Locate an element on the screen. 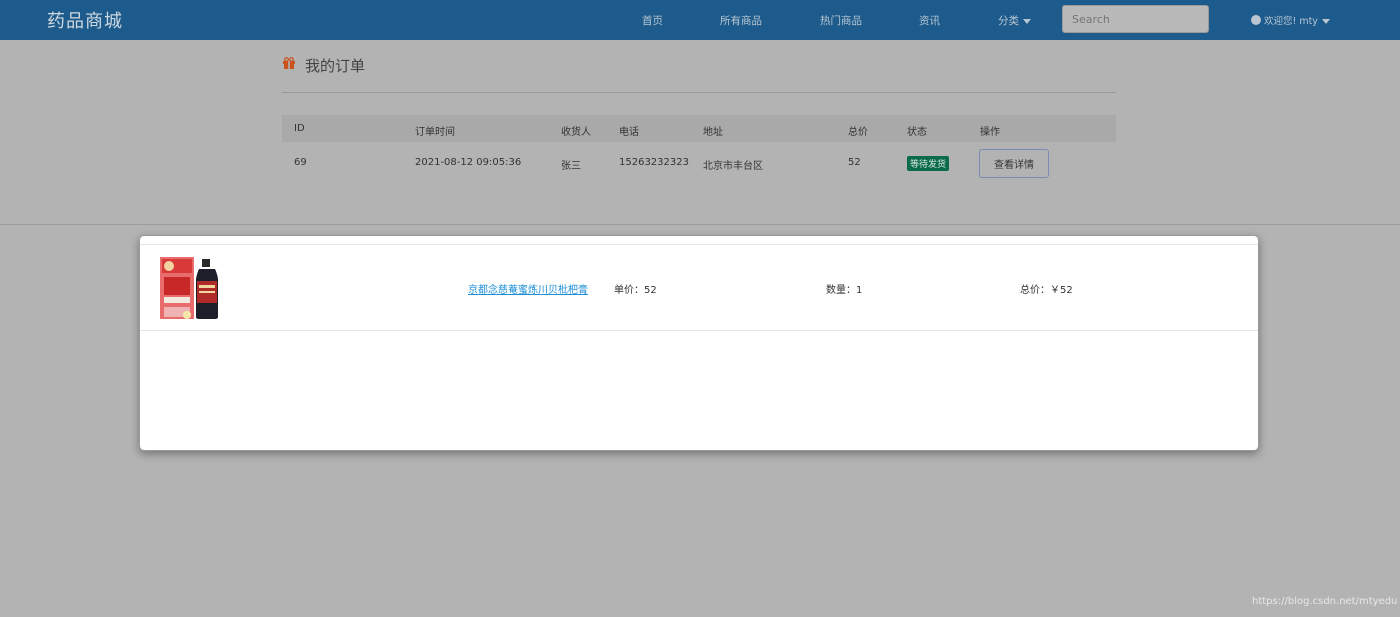 The width and height of the screenshot is (1400, 617). order-id: 69 is located at coordinates (300, 162).